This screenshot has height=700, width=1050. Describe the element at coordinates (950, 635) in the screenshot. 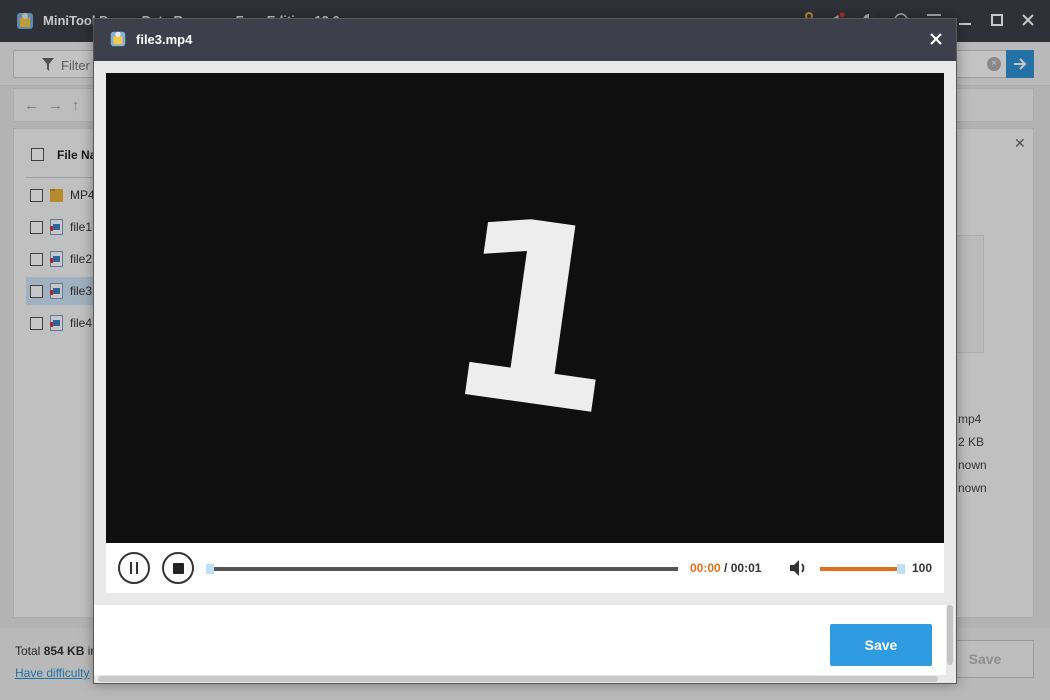

I see `vertical-scrollbar` at that location.